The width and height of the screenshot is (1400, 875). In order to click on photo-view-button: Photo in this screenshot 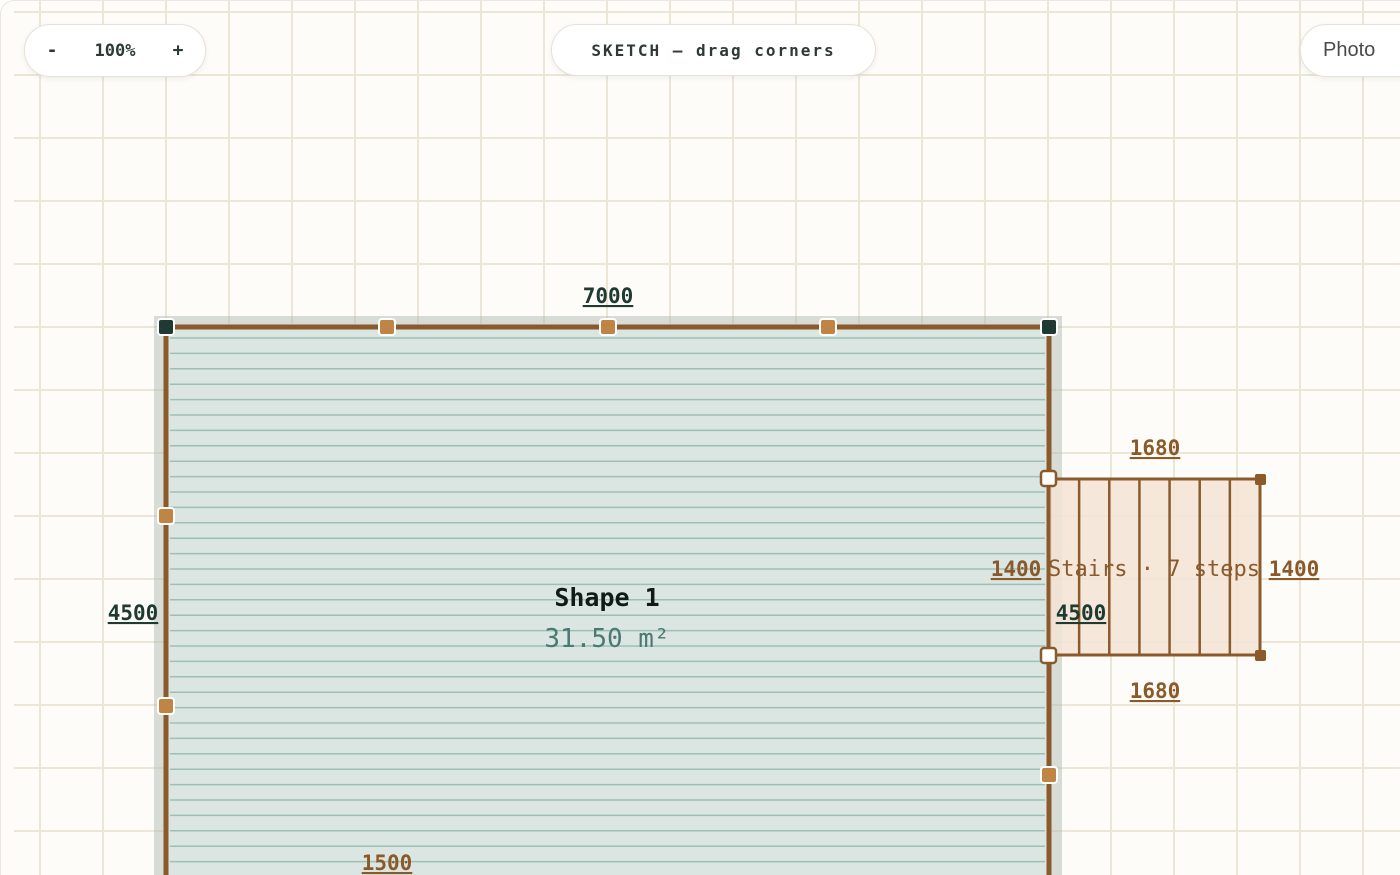, I will do `click(1350, 50)`.